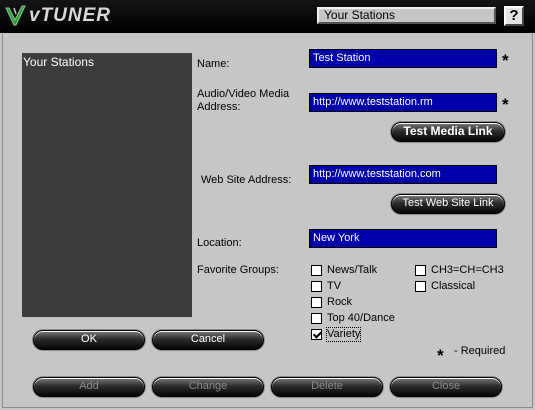 The image size is (535, 410). What do you see at coordinates (89, 340) in the screenshot?
I see `ok-button: OK` at bounding box center [89, 340].